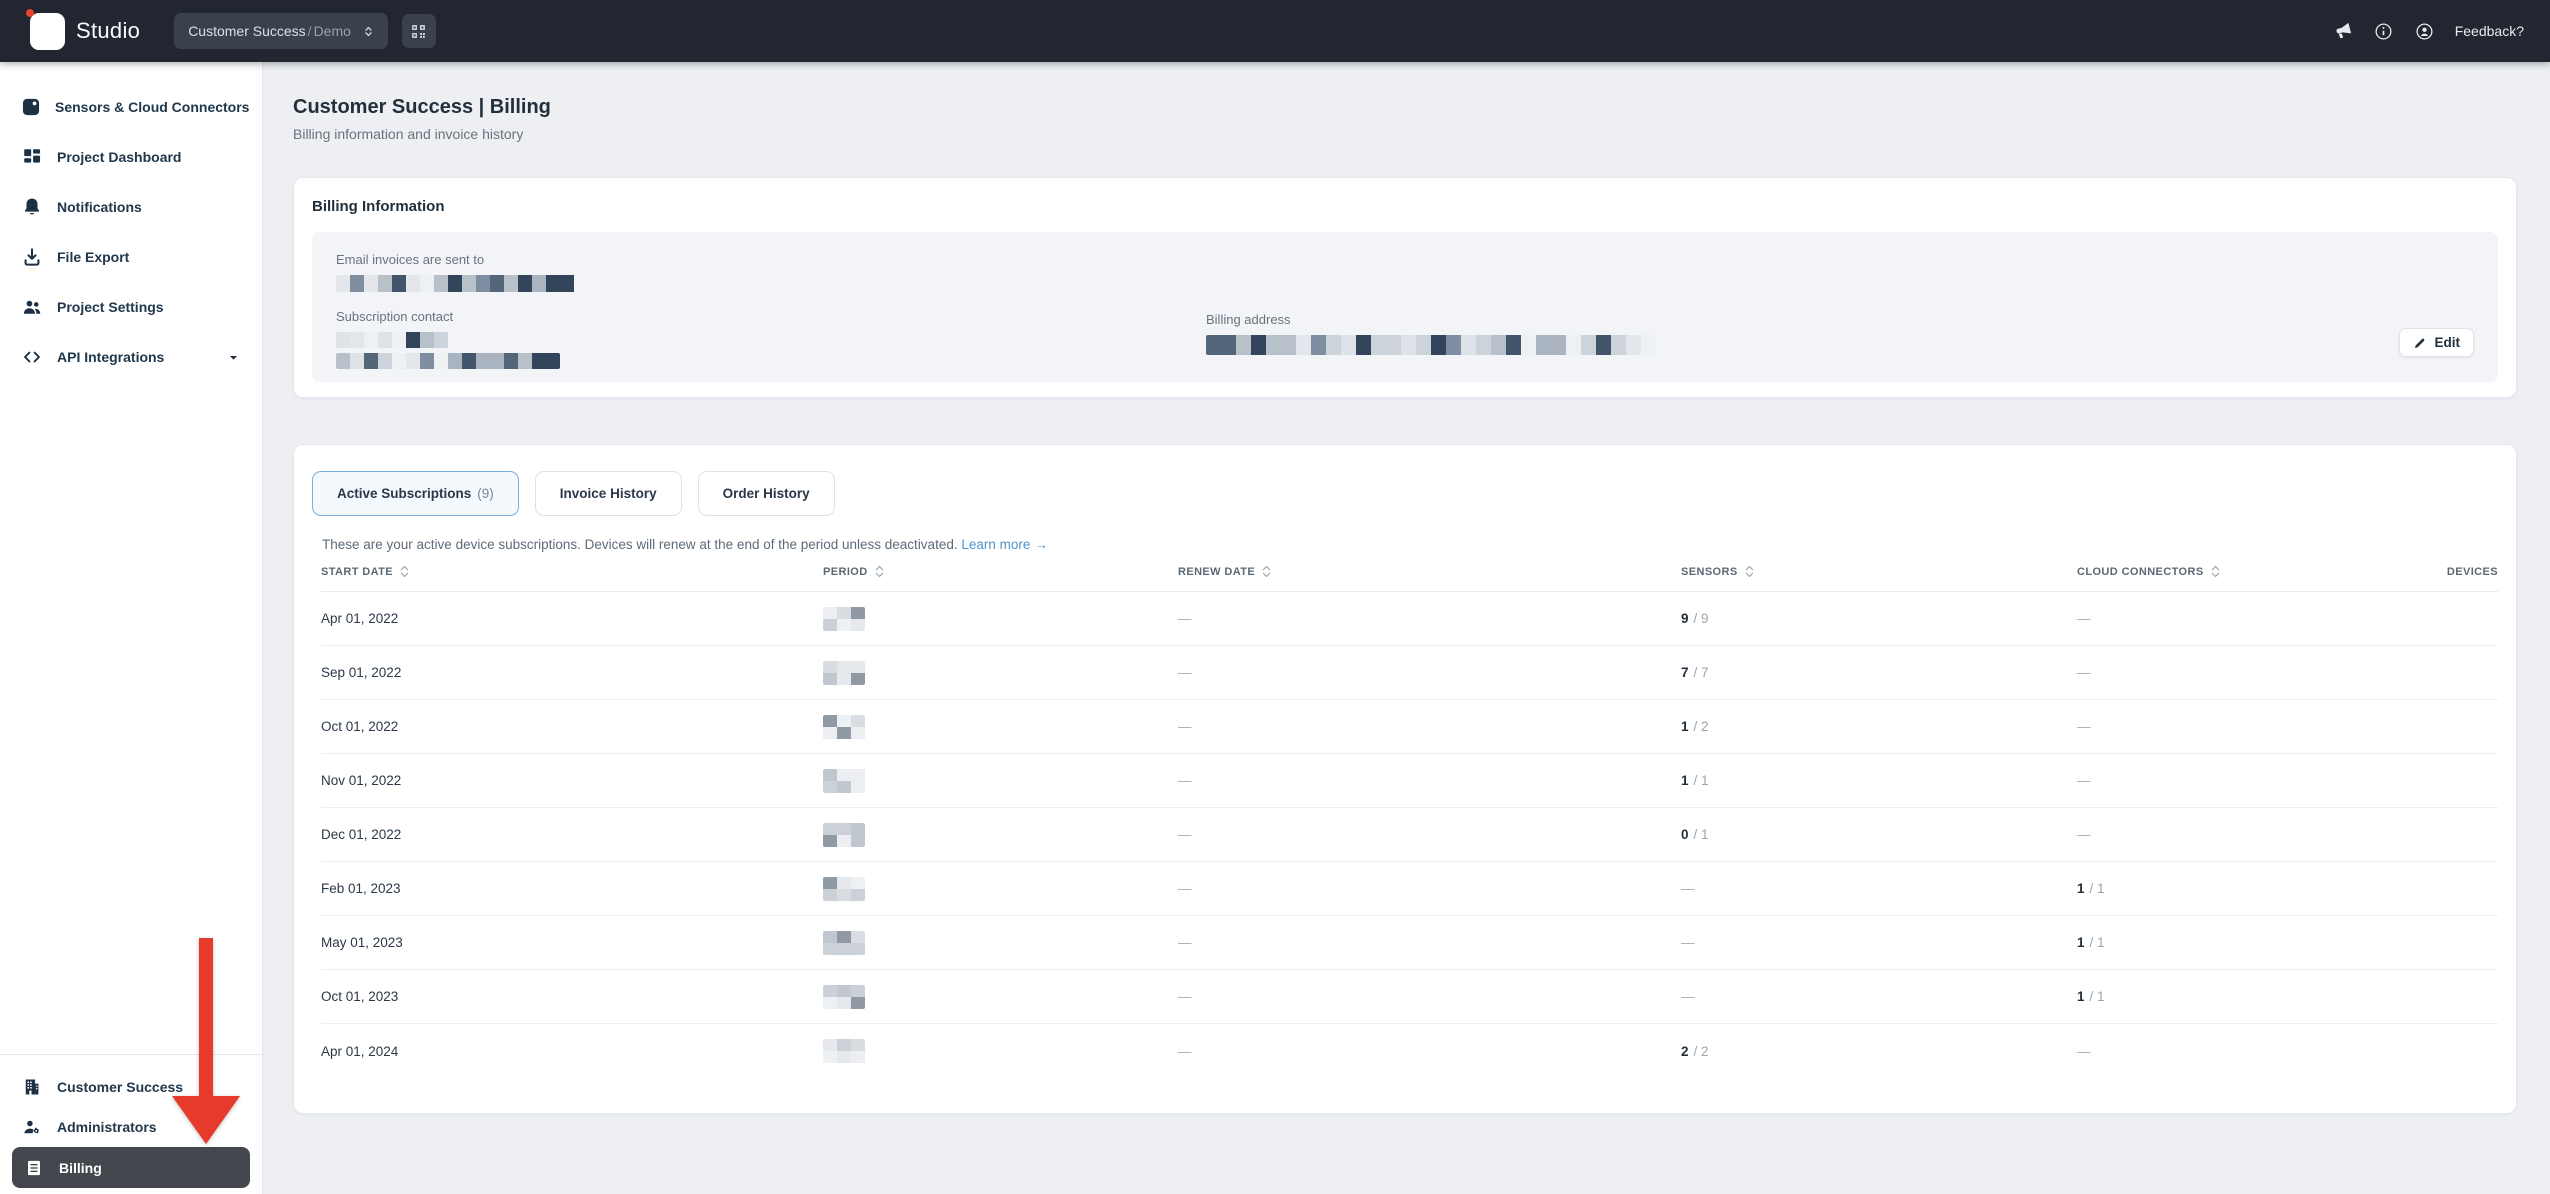 This screenshot has width=2550, height=1194. What do you see at coordinates (31, 107) in the screenshot?
I see `sensor-icon` at bounding box center [31, 107].